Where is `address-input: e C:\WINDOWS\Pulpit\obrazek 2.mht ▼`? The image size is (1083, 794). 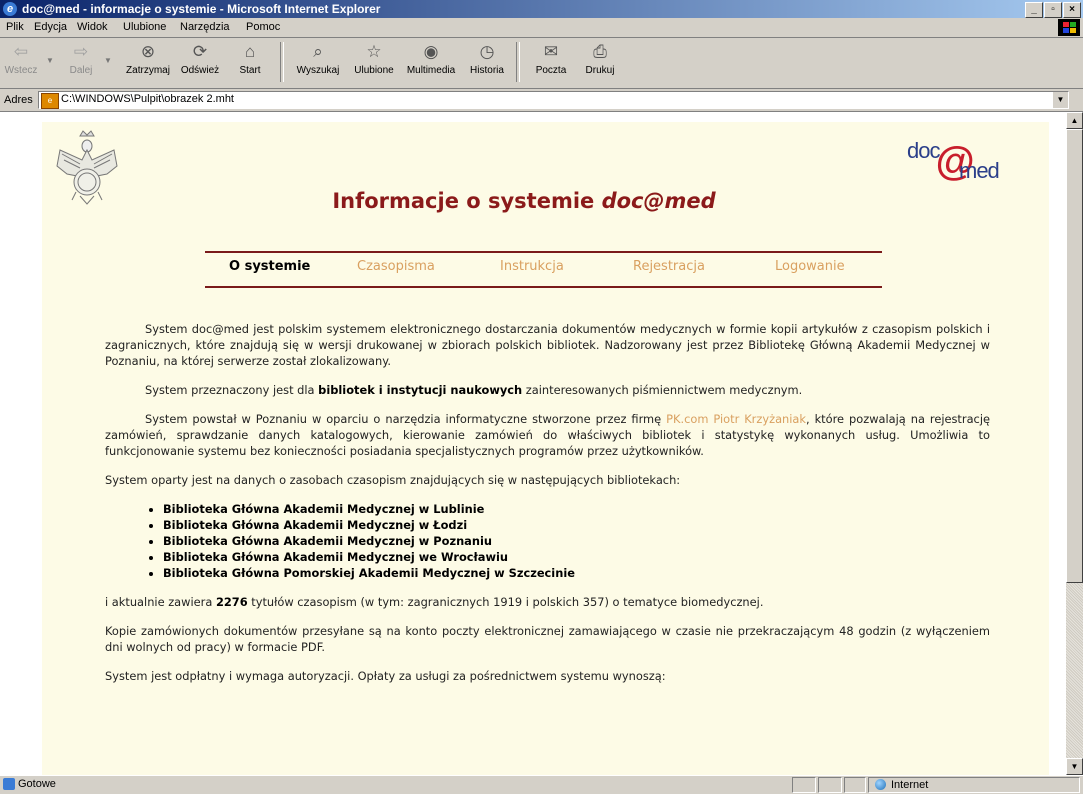
address-input: e C:\WINDOWS\Pulpit\obrazek 2.mht ▼ is located at coordinates (553, 100).